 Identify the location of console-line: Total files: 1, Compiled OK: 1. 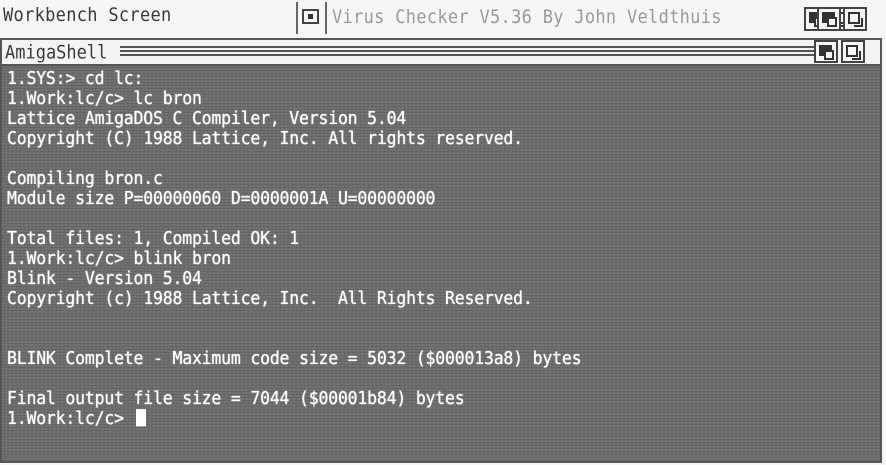
(153, 238).